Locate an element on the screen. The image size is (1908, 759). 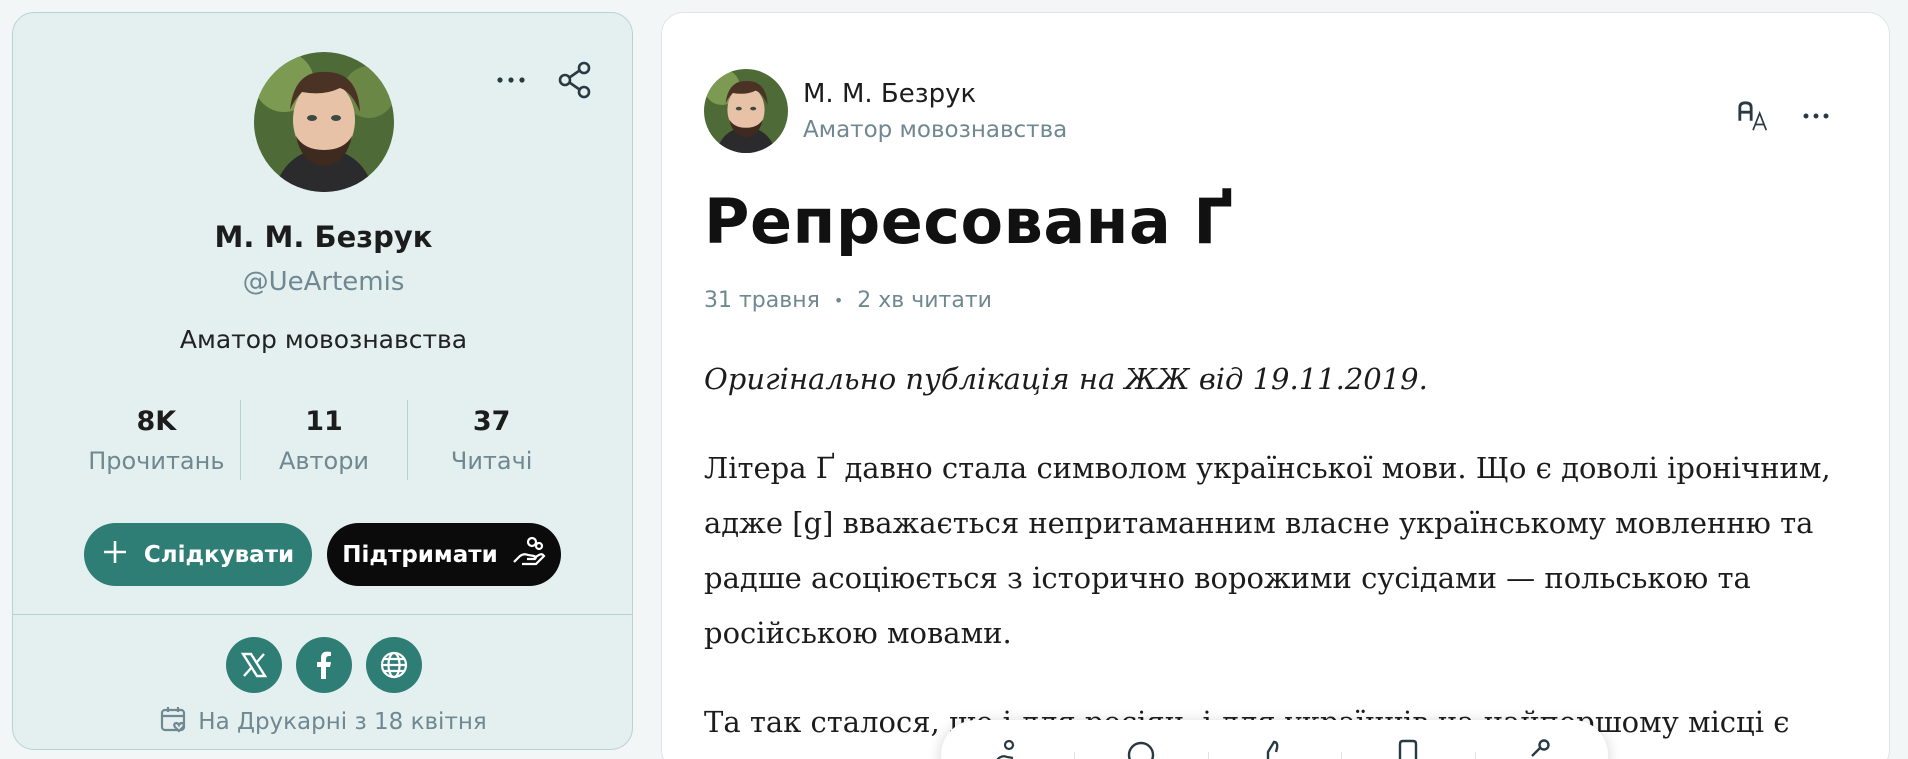
profile-name: М. М. Безрук is located at coordinates (323, 237).